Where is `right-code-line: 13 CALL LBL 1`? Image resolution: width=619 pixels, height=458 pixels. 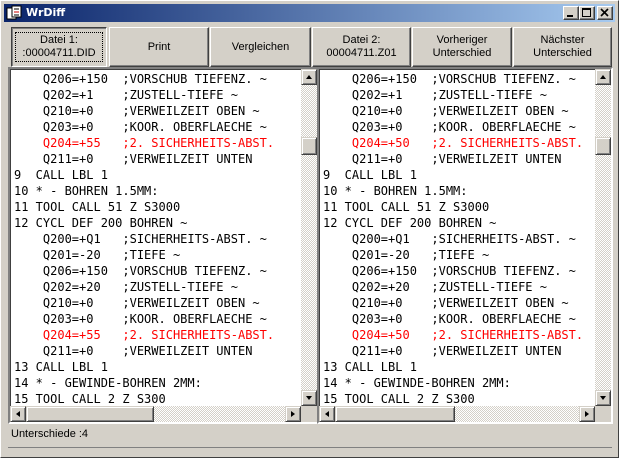
right-code-line: 13 CALL LBL 1 is located at coordinates (370, 367).